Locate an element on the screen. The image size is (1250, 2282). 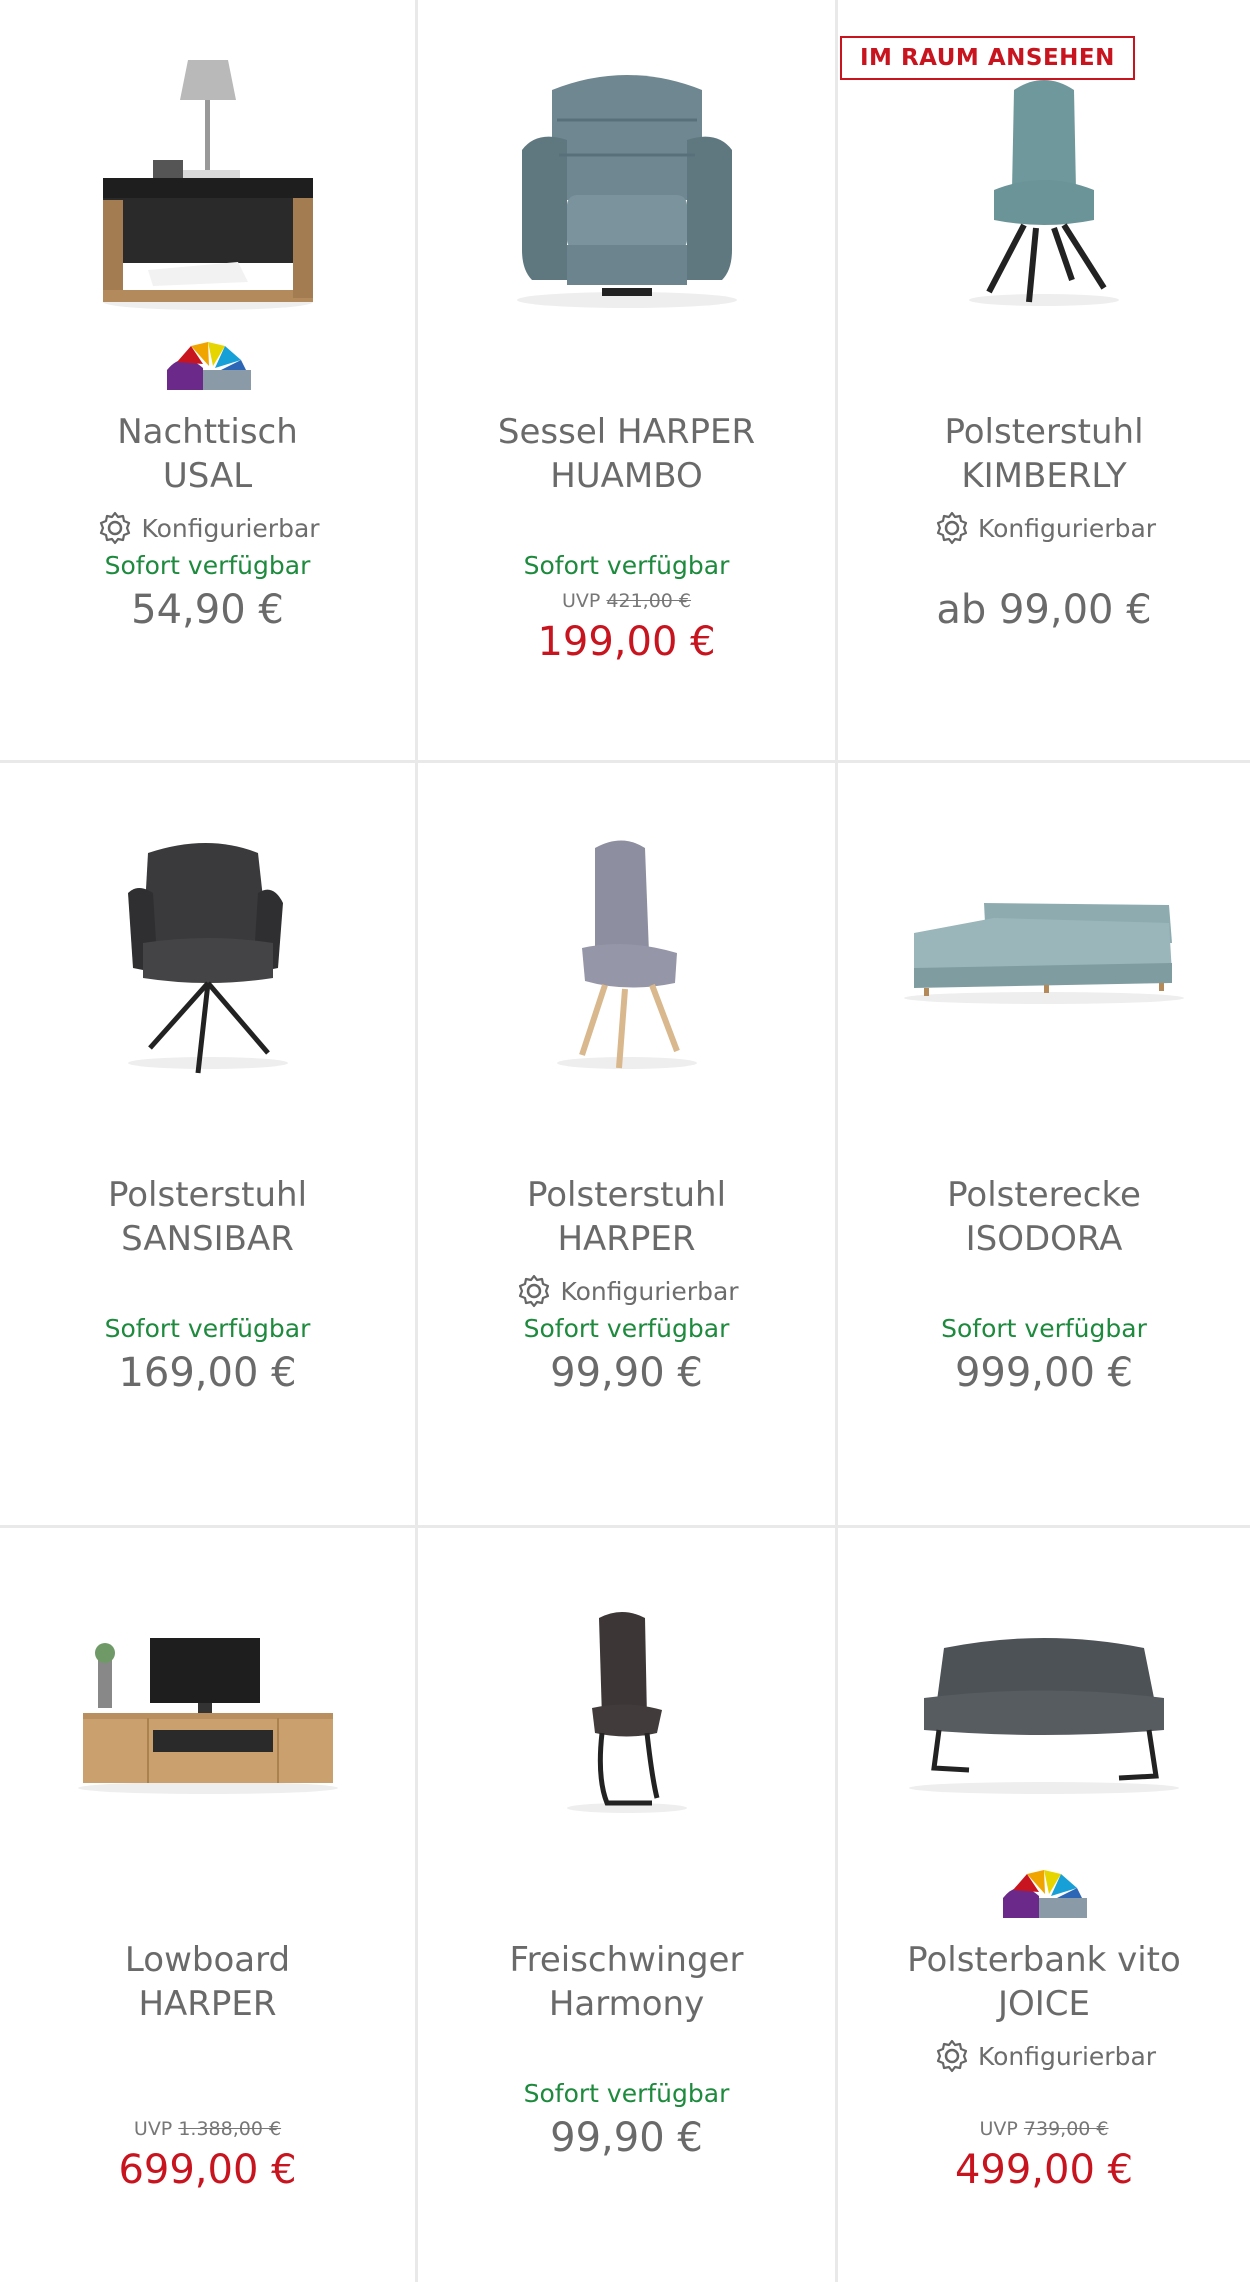
grey-chair-image is located at coordinates (626, 954).